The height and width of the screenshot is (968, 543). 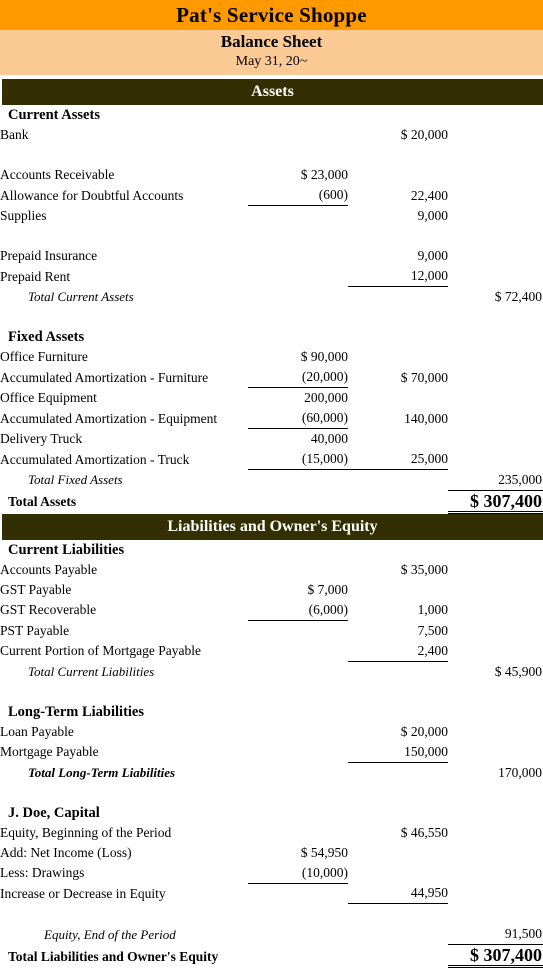 I want to click on row-col1: (6,000), so click(x=298, y=610).